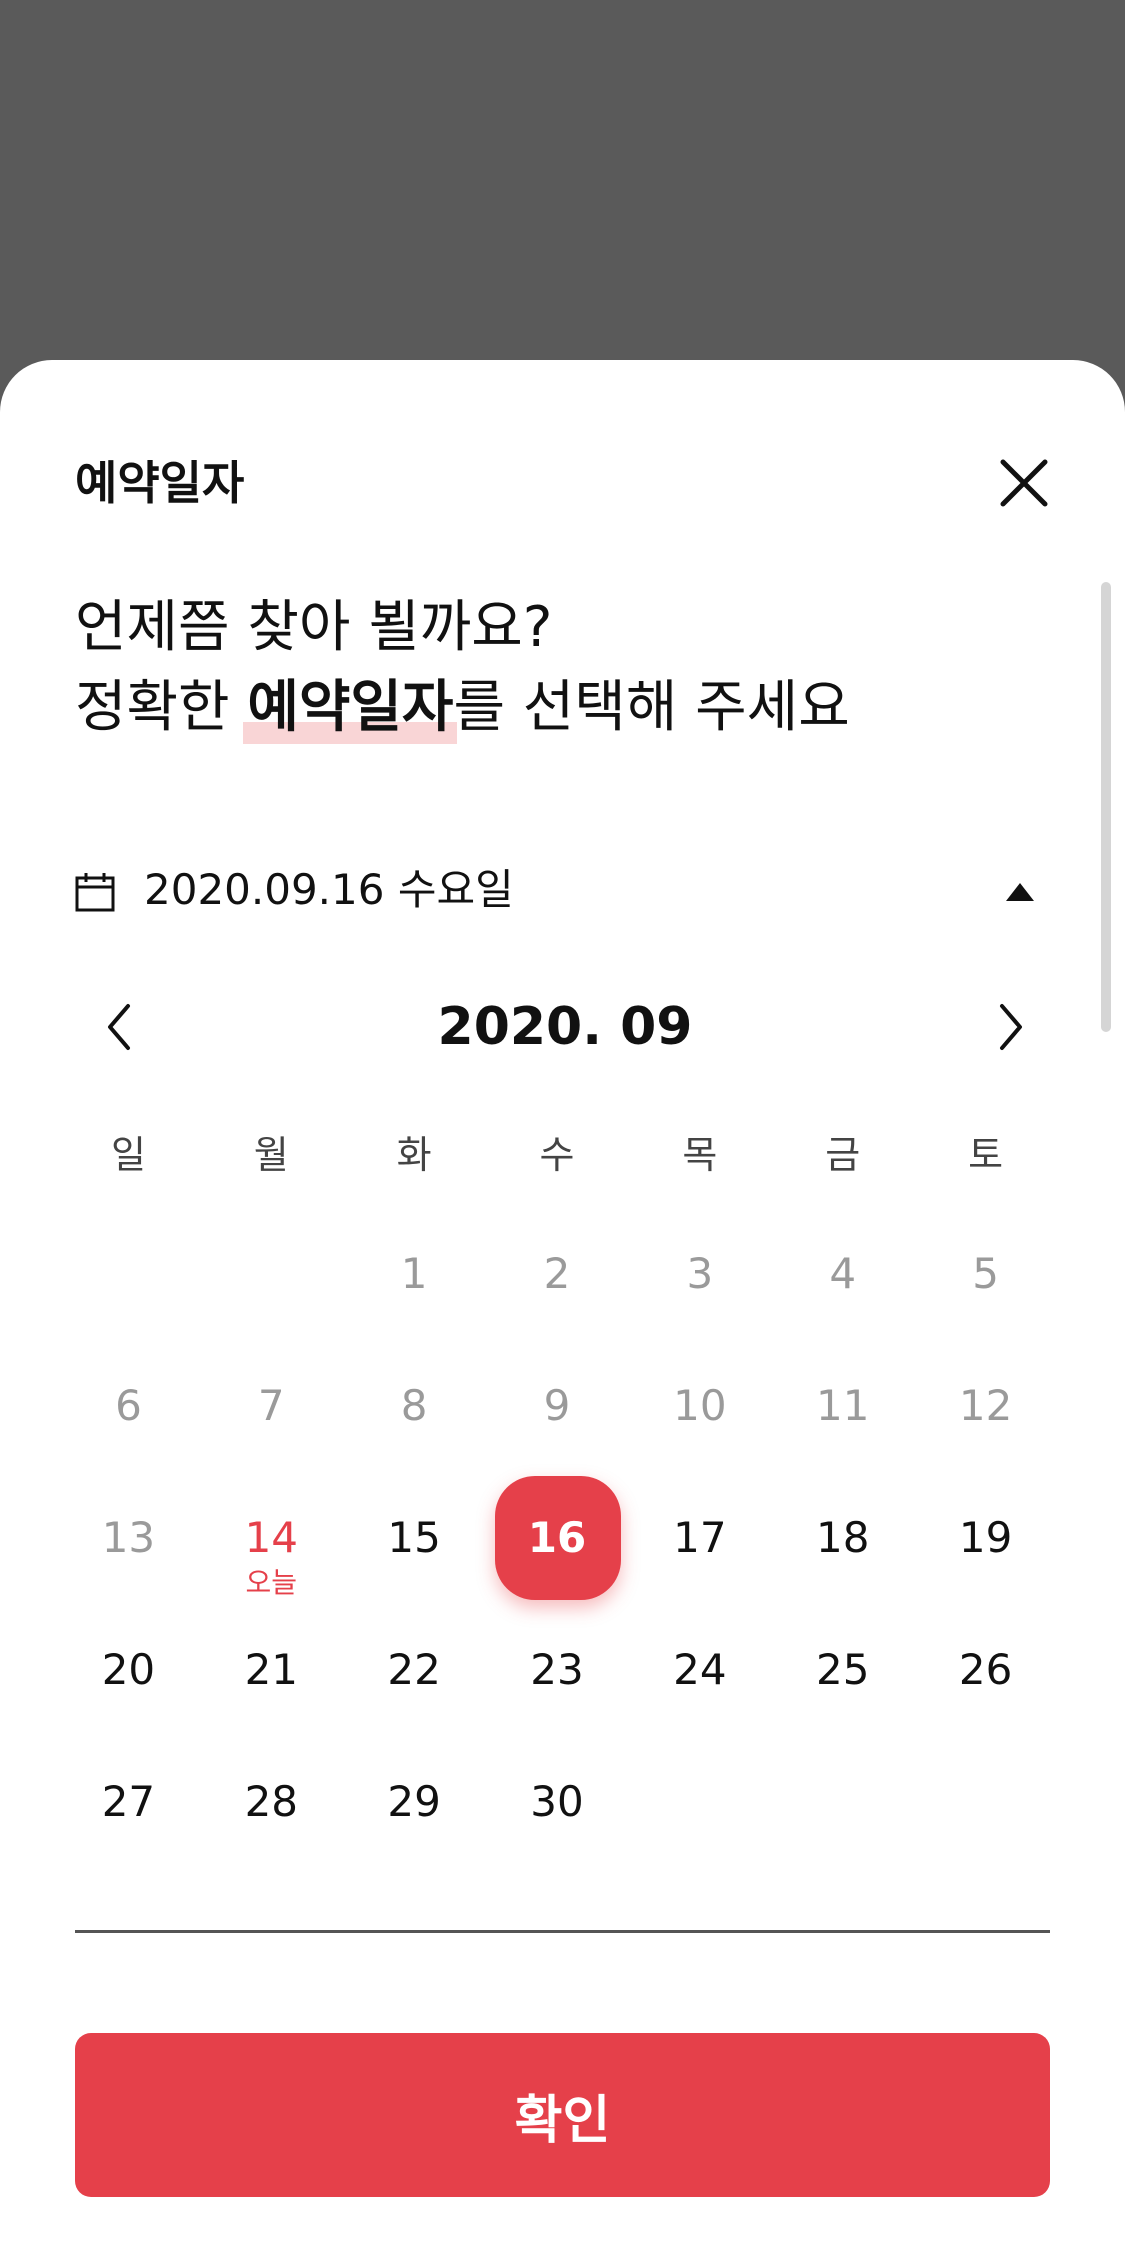 This screenshot has height=2259, width=1125. I want to click on day-cell: 9, so click(557, 1410).